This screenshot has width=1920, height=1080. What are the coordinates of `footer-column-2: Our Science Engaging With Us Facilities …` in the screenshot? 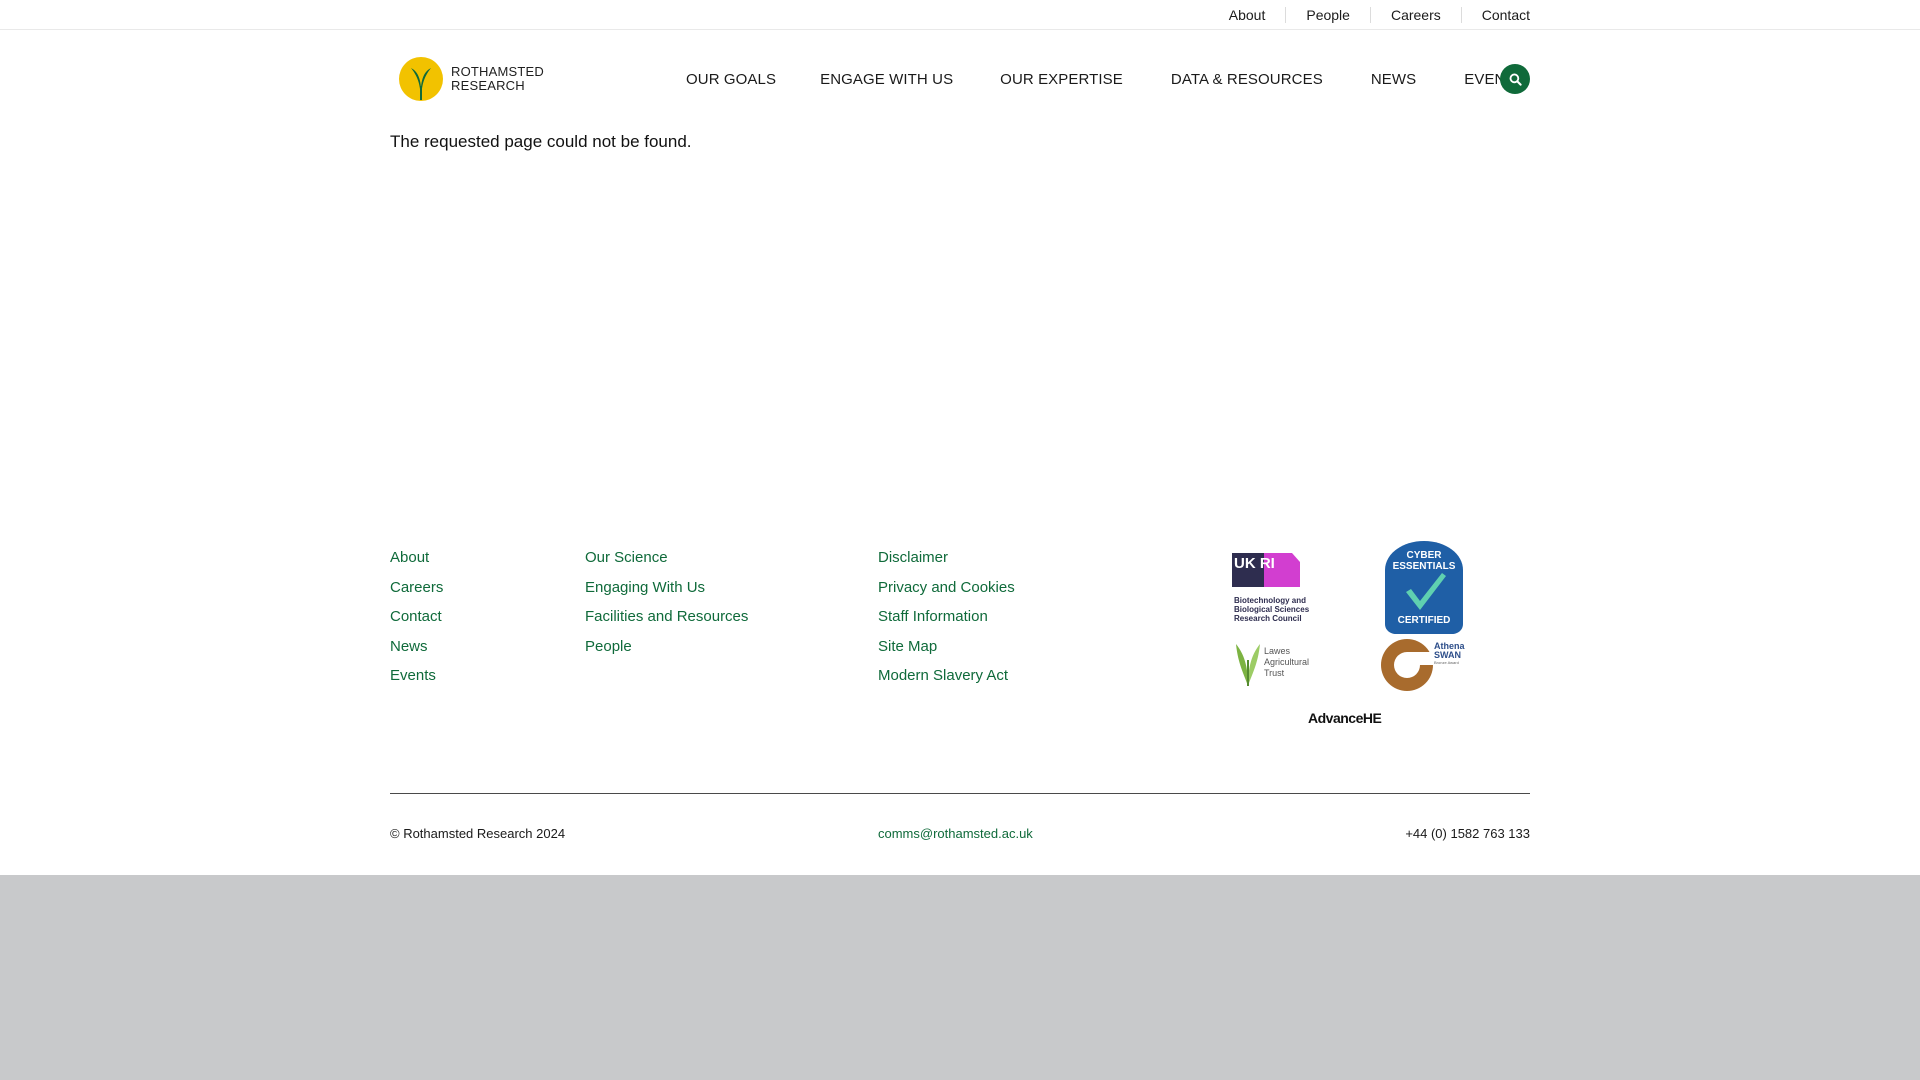 It's located at (666, 602).